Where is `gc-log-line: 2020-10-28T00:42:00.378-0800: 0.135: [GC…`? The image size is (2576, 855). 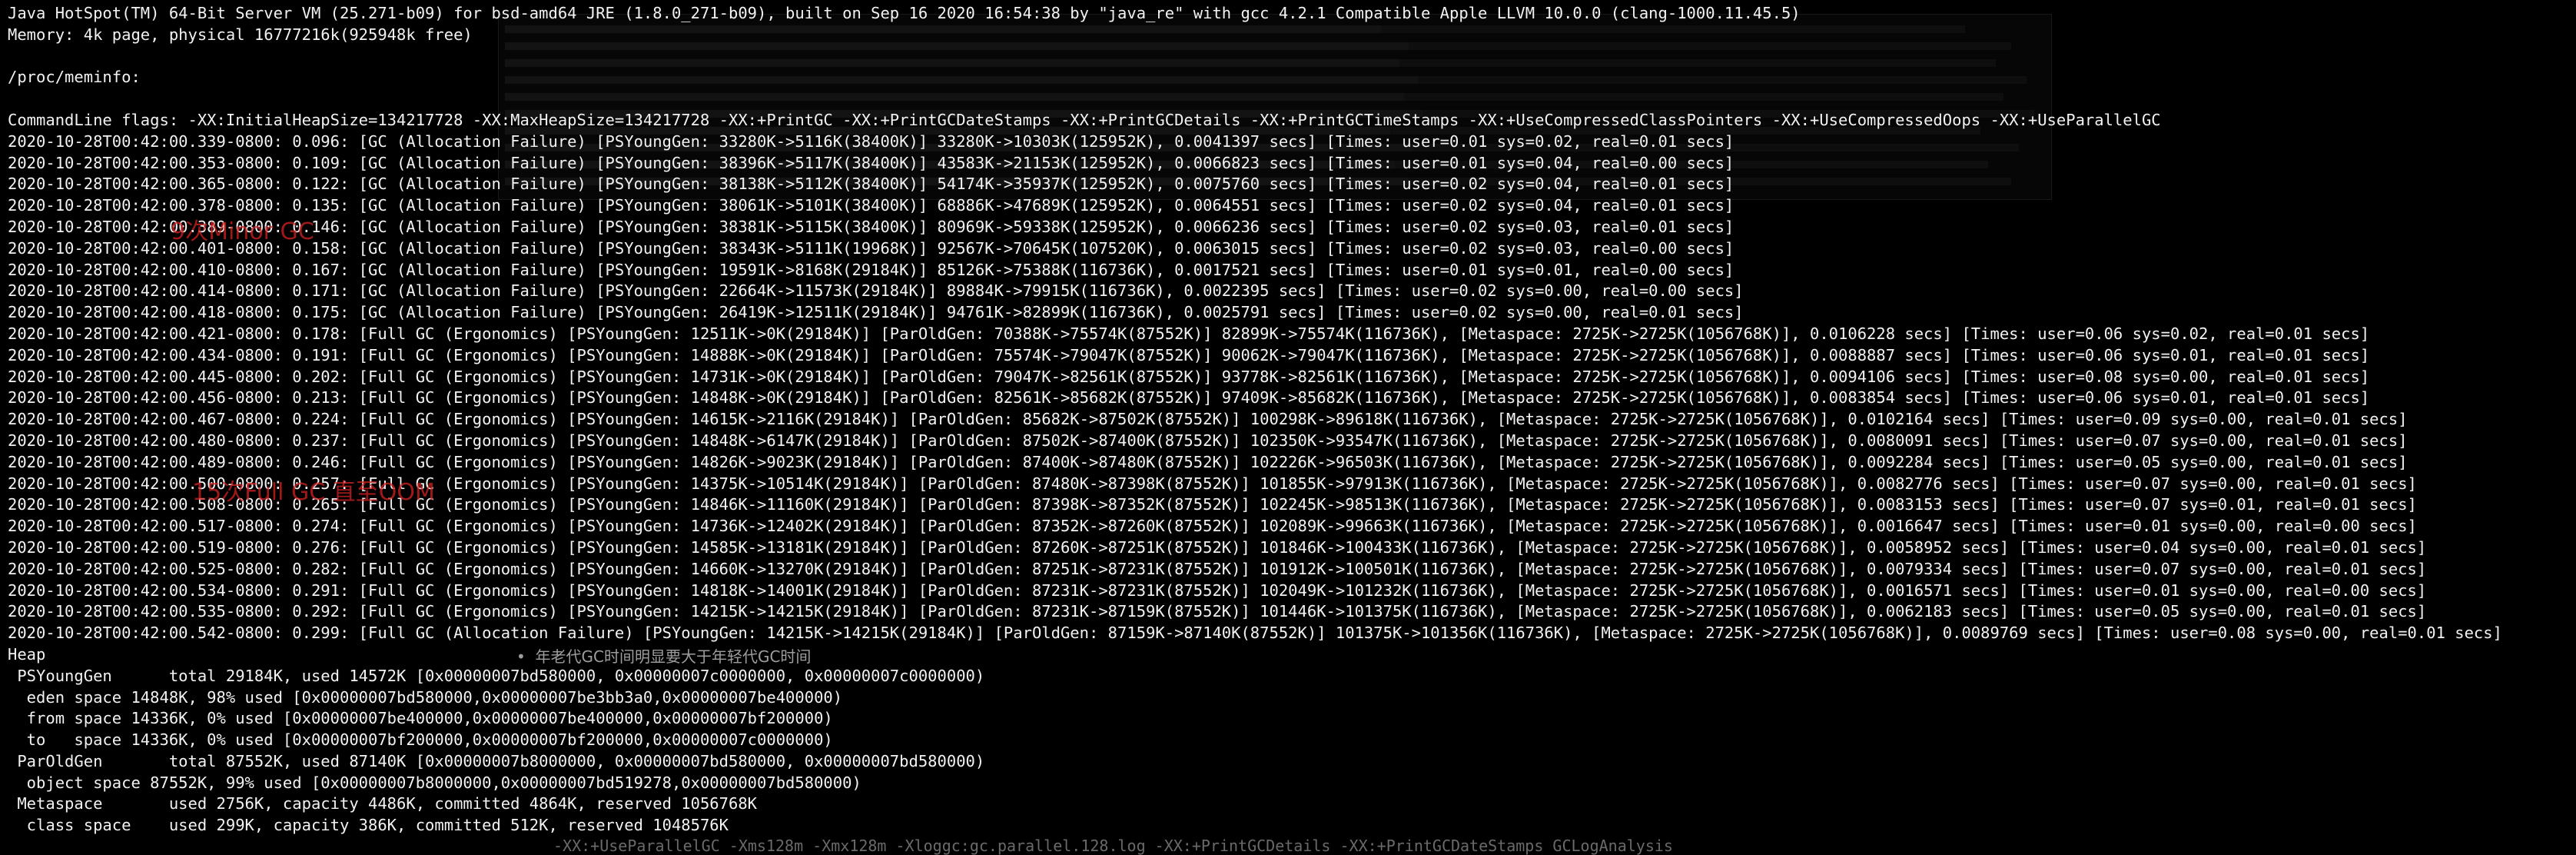
gc-log-line: 2020-10-28T00:42:00.378-0800: 0.135: [GC… is located at coordinates (871, 205).